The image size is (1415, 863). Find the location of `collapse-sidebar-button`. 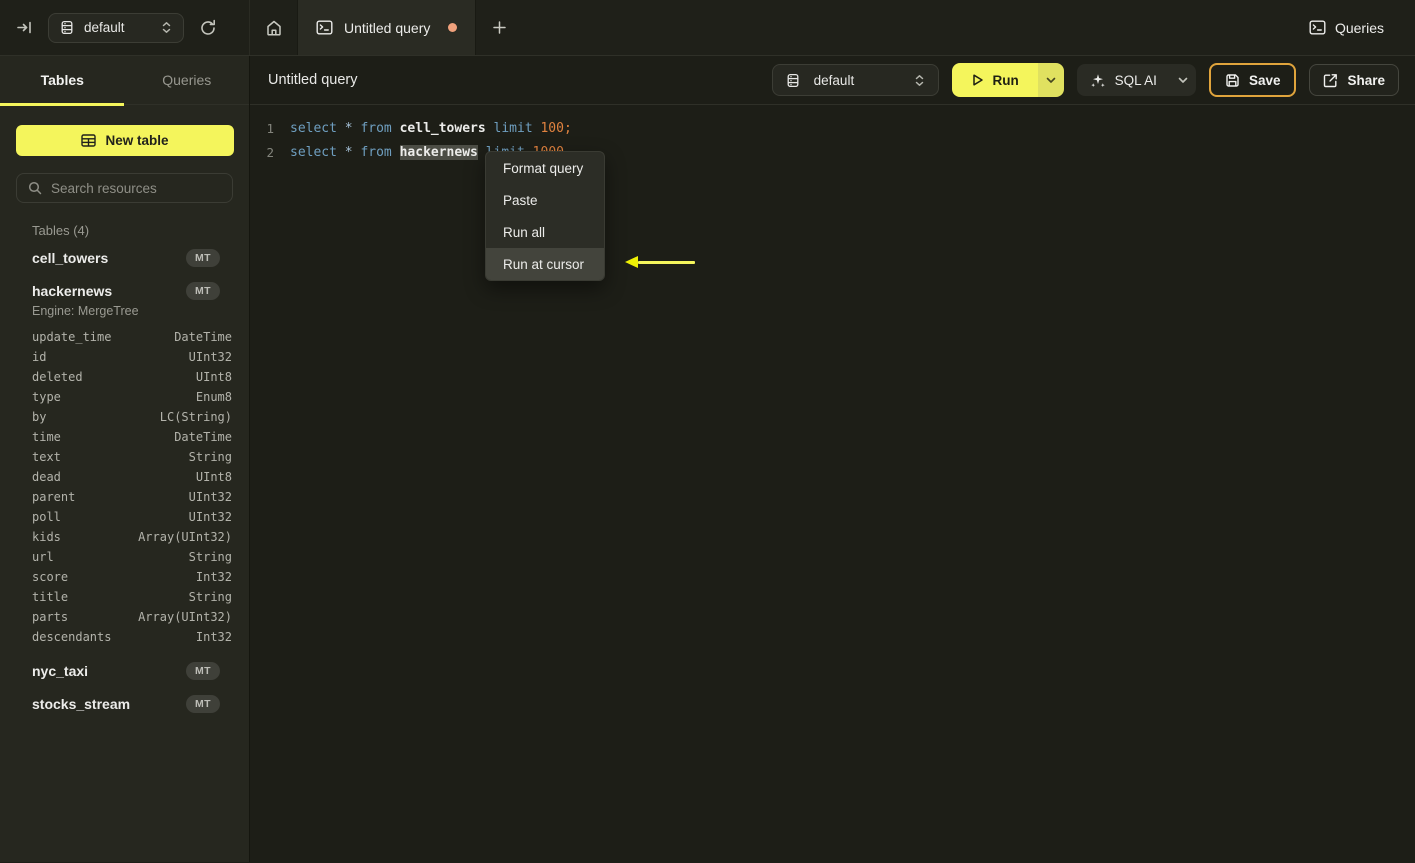

collapse-sidebar-button is located at coordinates (24, 27).